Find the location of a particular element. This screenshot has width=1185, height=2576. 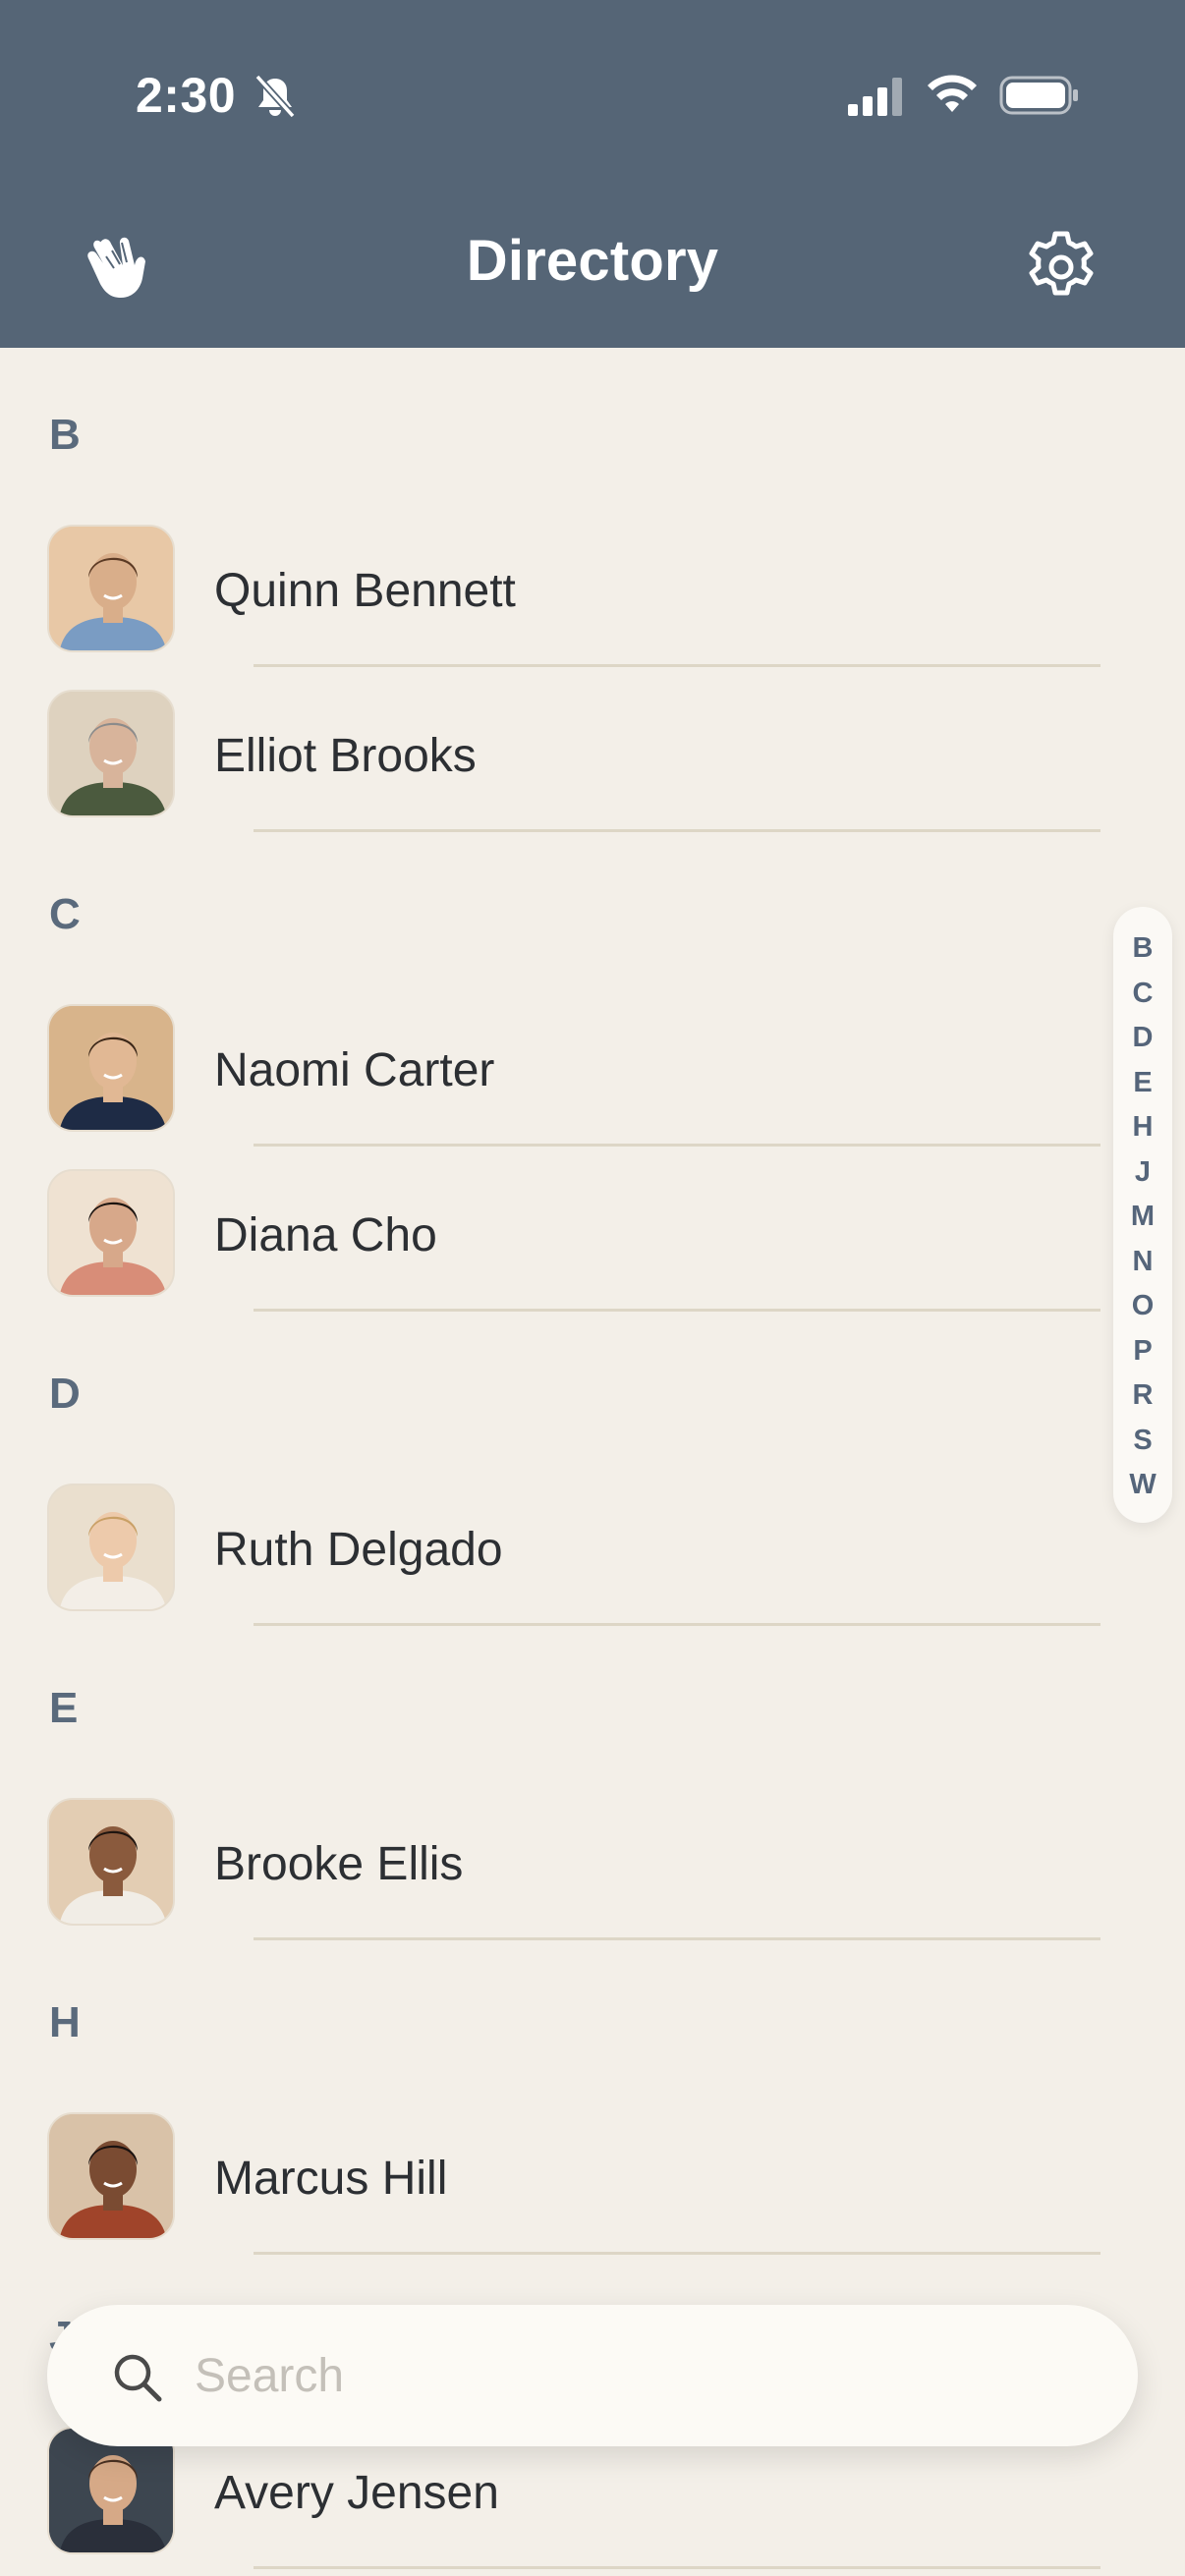

index-letter-p: P is located at coordinates (1142, 1351).